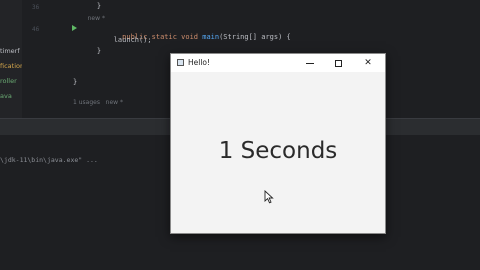  I want to click on seconds-counter-label: 1 Seconds, so click(278, 151).